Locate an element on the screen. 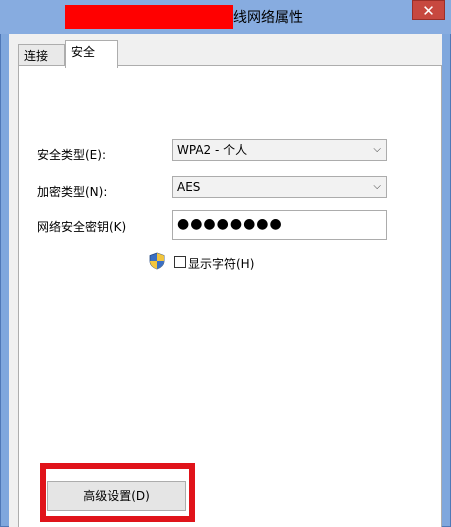 This screenshot has height=527, width=451. security-type-select: WPA2 - 个人 ⌵ is located at coordinates (279, 150).